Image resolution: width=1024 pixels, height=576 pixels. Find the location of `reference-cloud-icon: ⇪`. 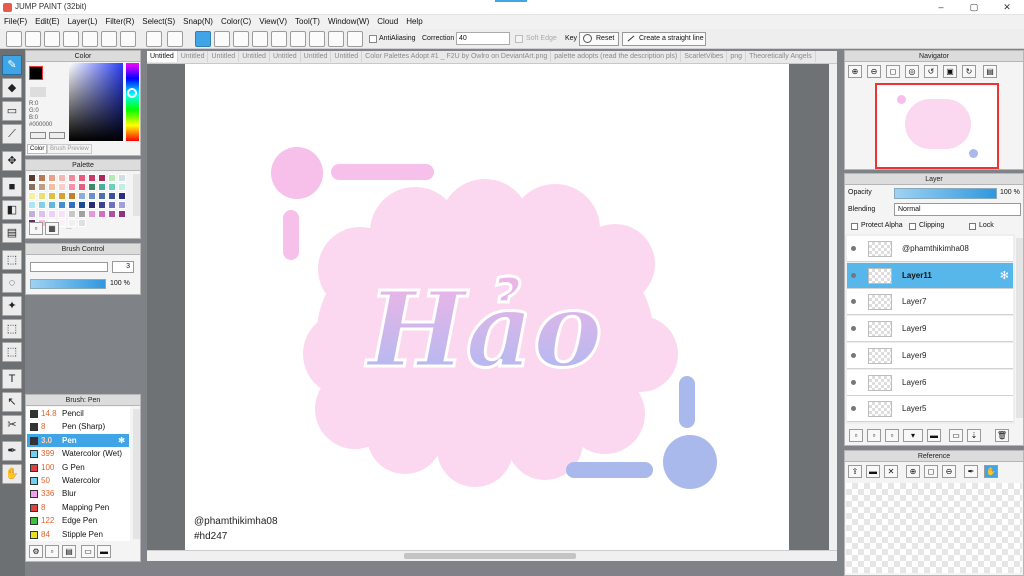

reference-cloud-icon: ⇪ is located at coordinates (855, 471).